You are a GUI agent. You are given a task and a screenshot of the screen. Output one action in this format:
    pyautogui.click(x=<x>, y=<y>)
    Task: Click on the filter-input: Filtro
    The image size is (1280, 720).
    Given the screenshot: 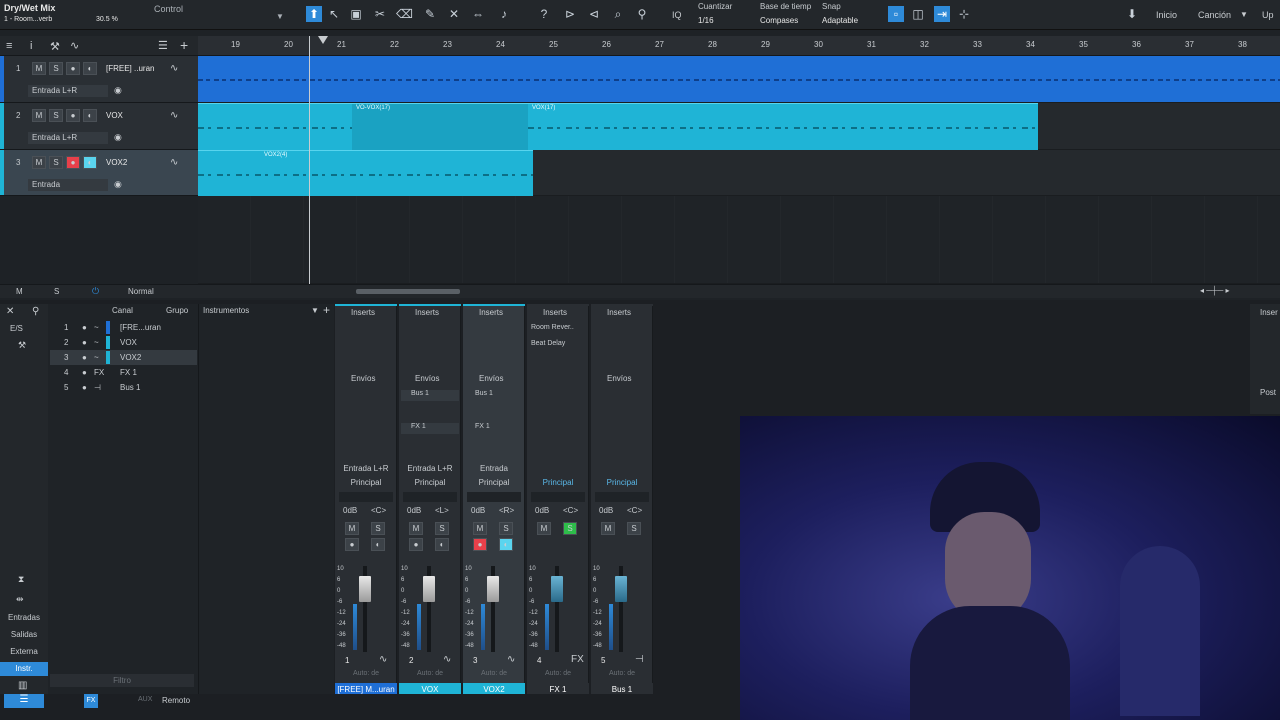 What is the action you would take?
    pyautogui.click(x=122, y=680)
    